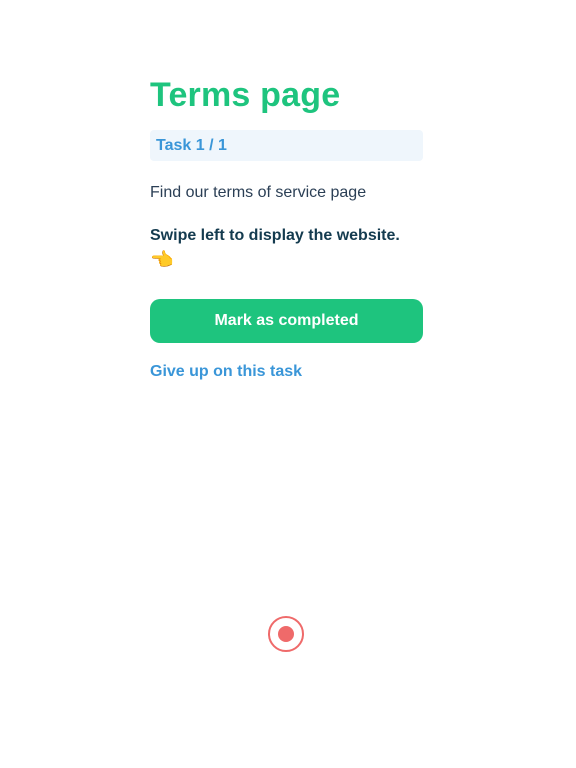 The width and height of the screenshot is (576, 768). What do you see at coordinates (245, 95) in the screenshot?
I see `task-title: Terms page` at bounding box center [245, 95].